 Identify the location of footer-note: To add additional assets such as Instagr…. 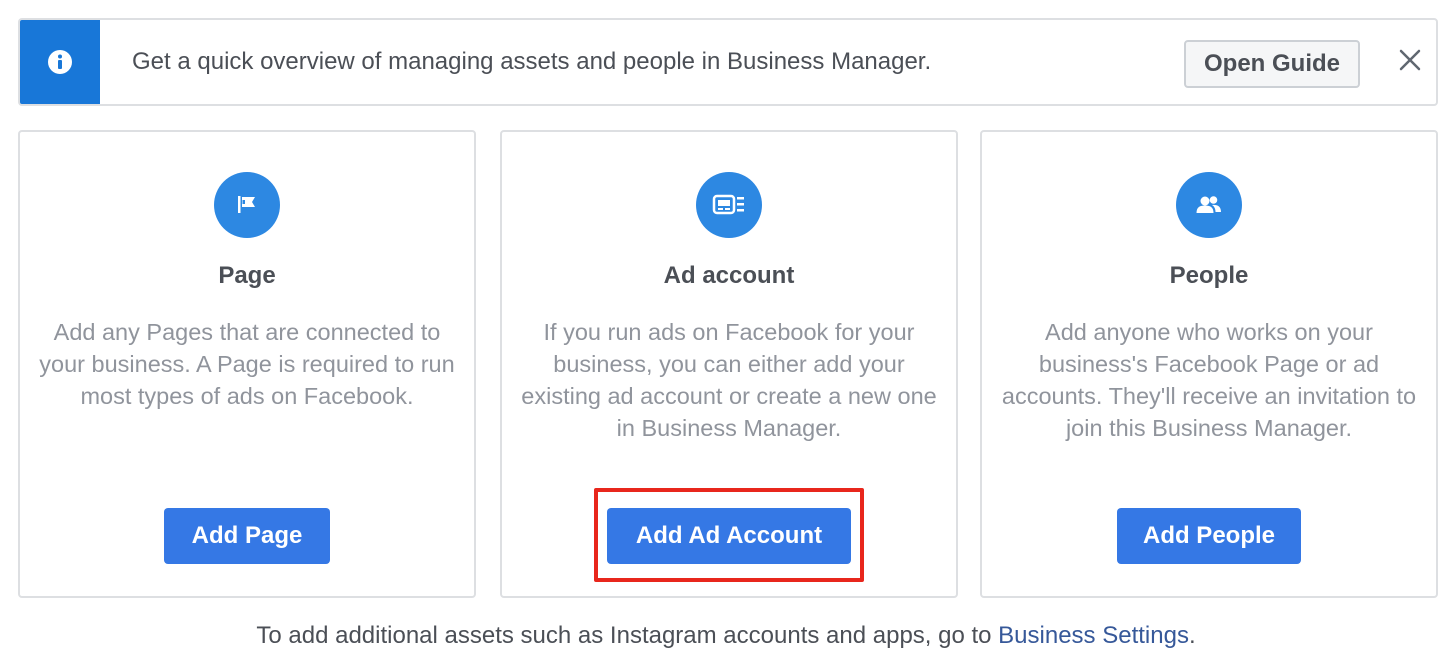
(726, 636).